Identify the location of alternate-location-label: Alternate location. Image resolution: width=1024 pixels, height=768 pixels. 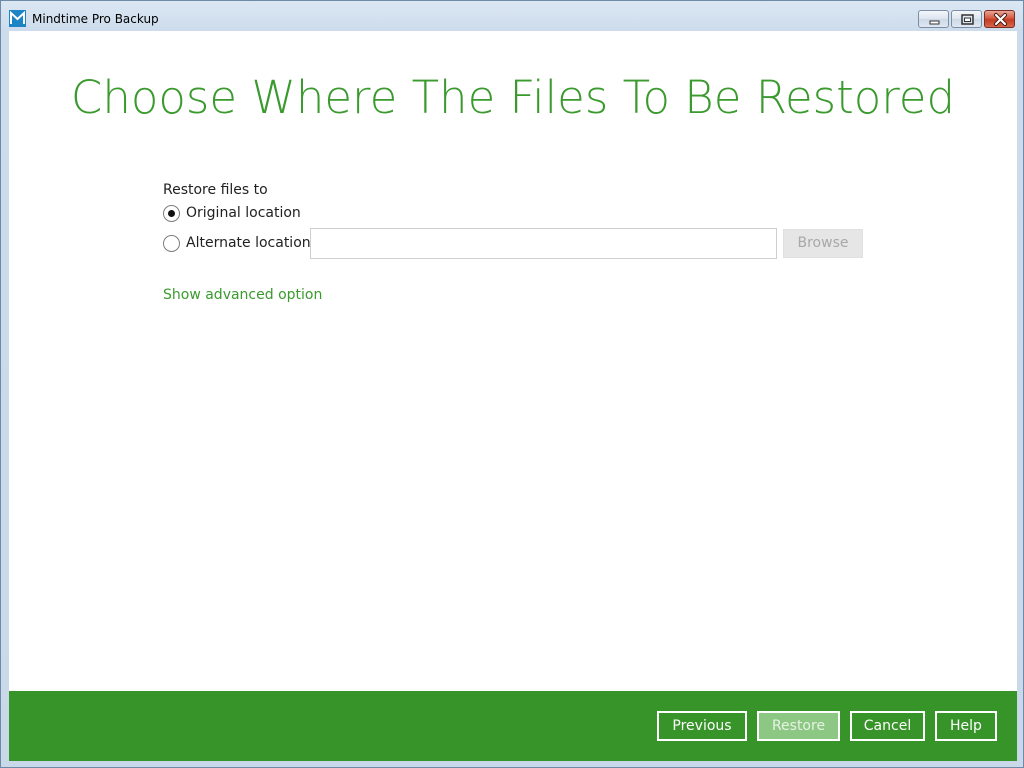
(248, 243).